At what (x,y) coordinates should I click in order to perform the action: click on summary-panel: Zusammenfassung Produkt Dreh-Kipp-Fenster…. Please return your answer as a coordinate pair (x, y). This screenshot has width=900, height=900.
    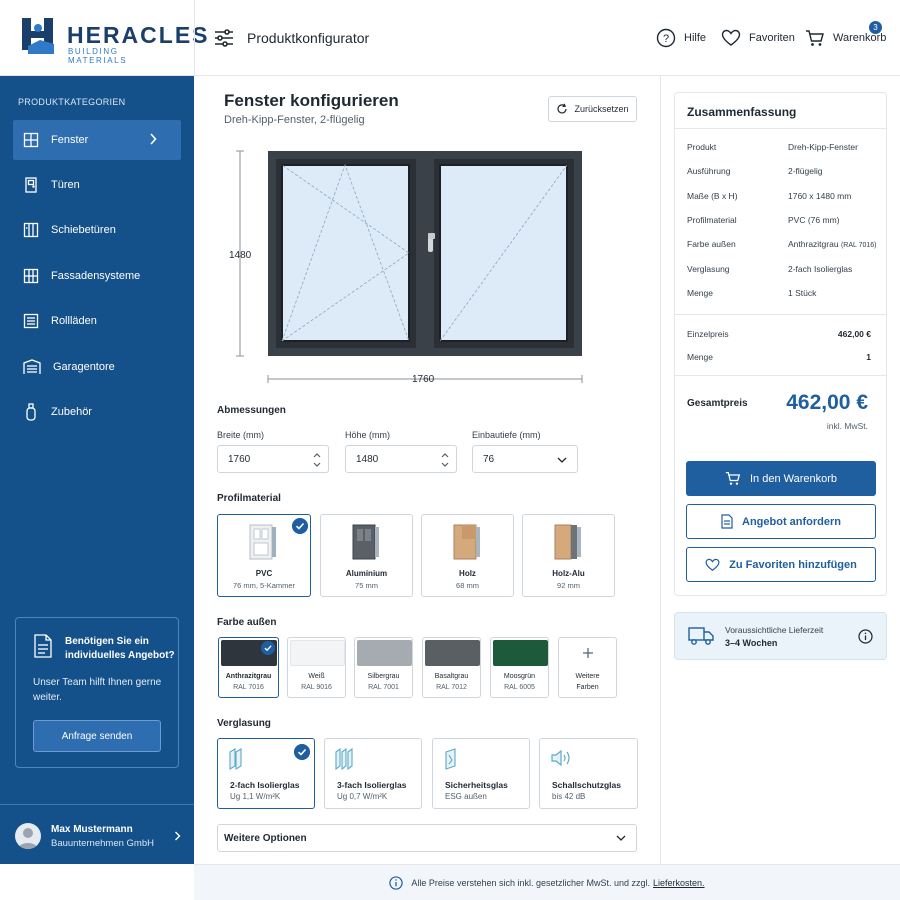
    Looking at the image, I should click on (780, 344).